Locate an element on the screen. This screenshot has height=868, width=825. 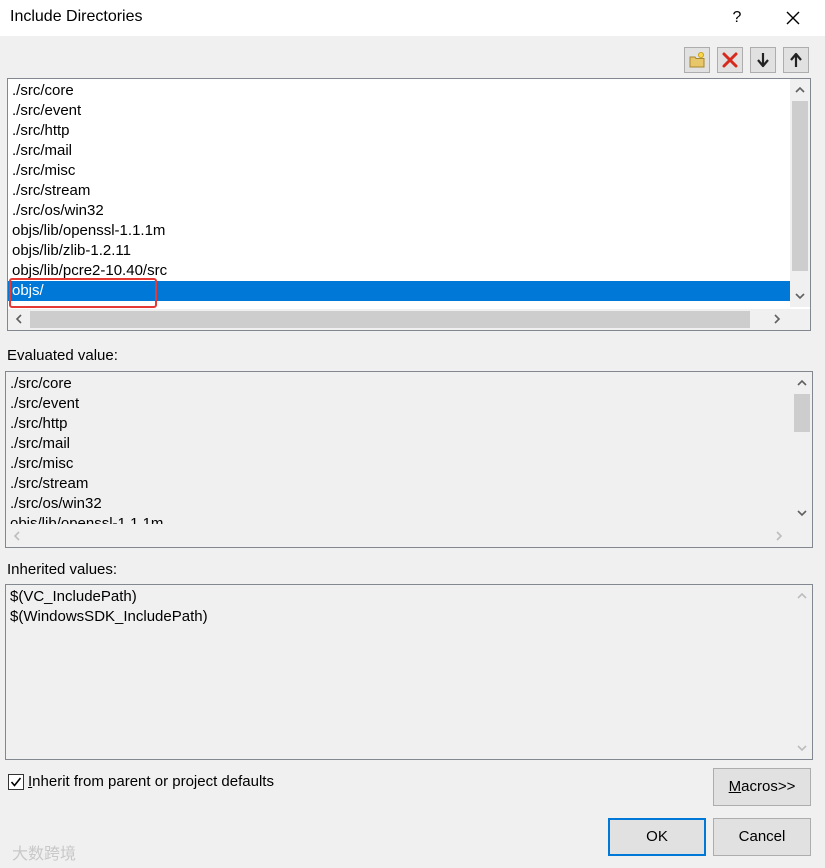
checkmark-icon is located at coordinates (16, 782).